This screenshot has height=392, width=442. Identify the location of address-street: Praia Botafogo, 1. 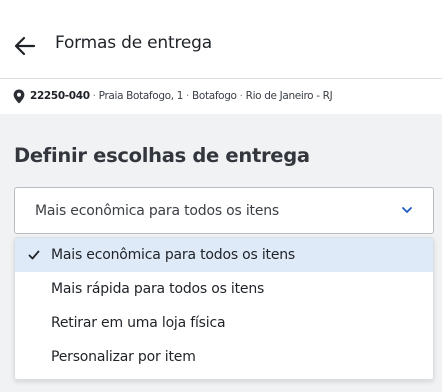
(141, 96).